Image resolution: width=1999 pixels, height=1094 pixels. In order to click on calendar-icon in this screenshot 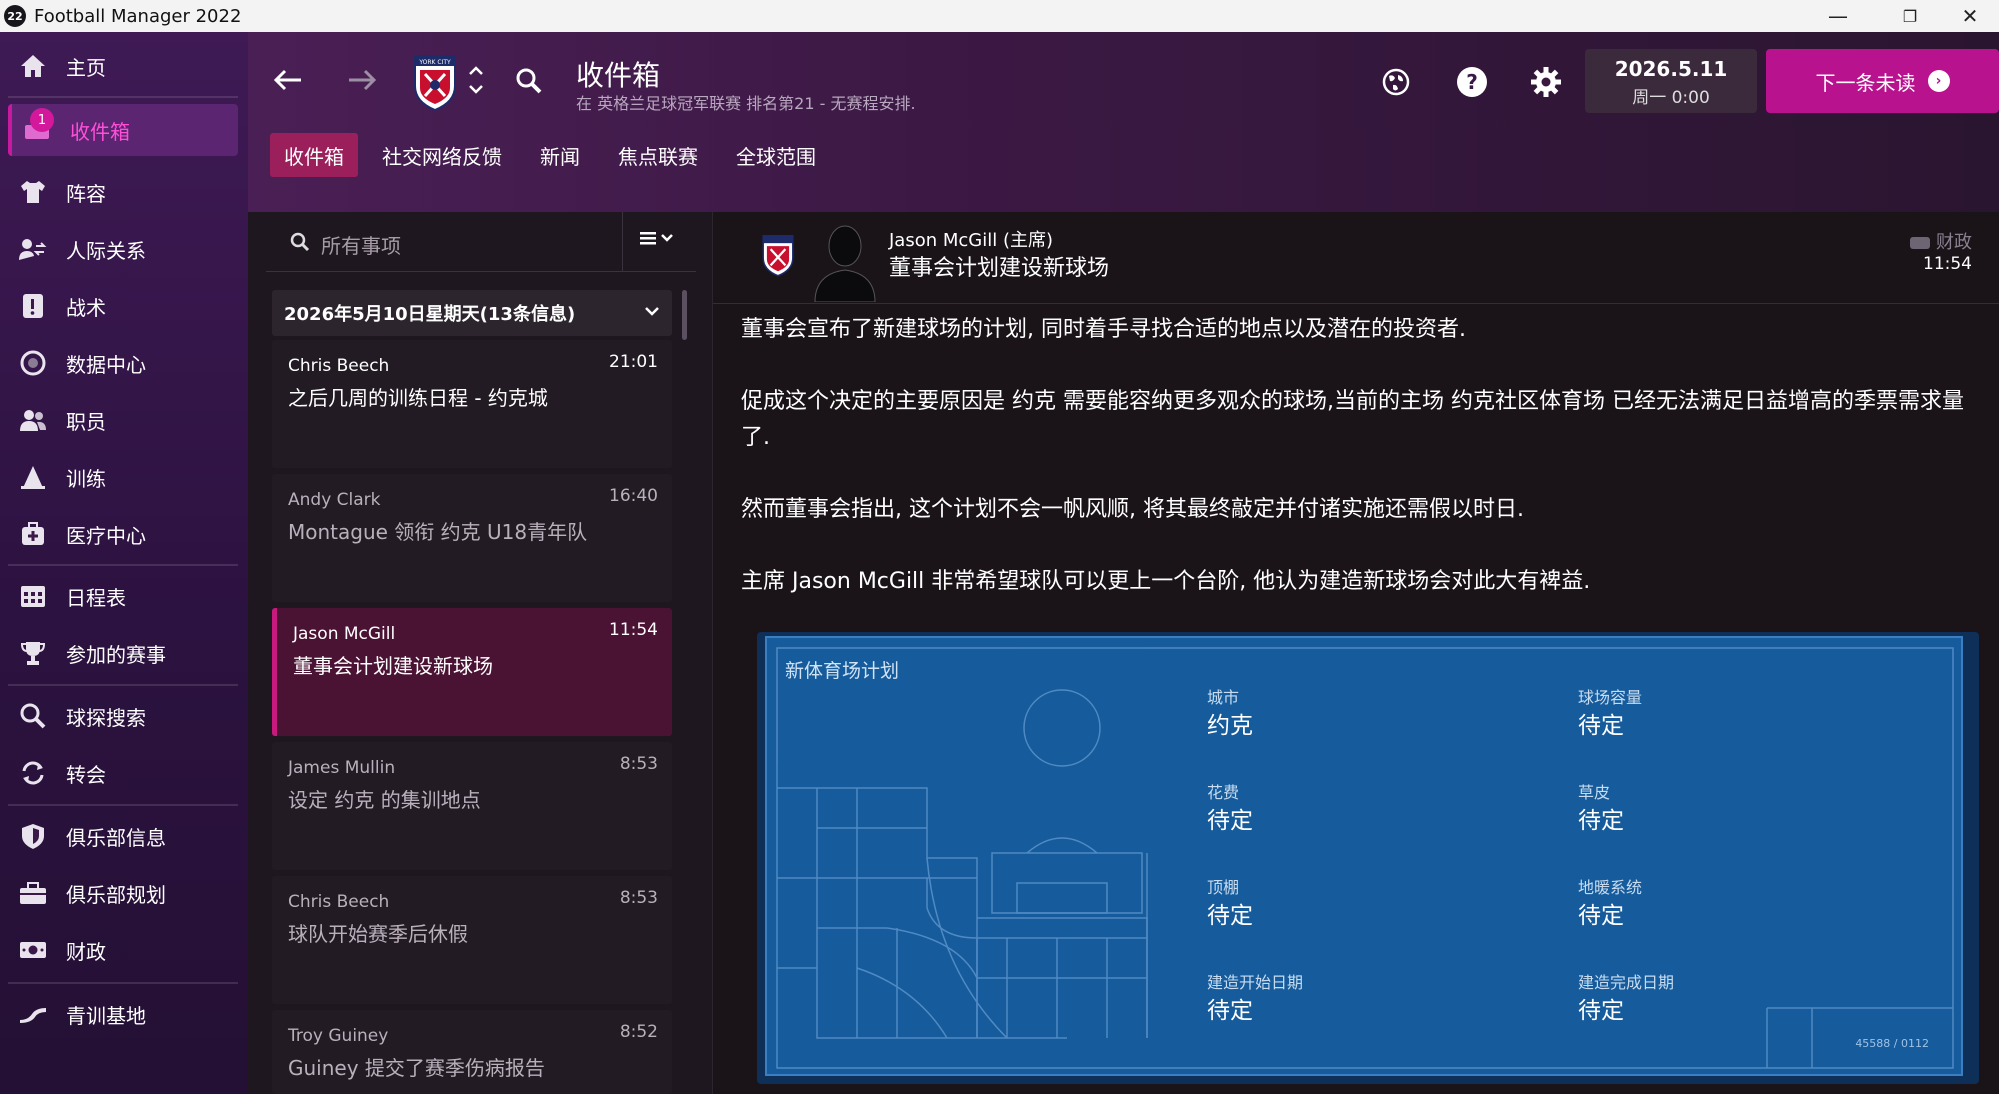, I will do `click(33, 596)`.